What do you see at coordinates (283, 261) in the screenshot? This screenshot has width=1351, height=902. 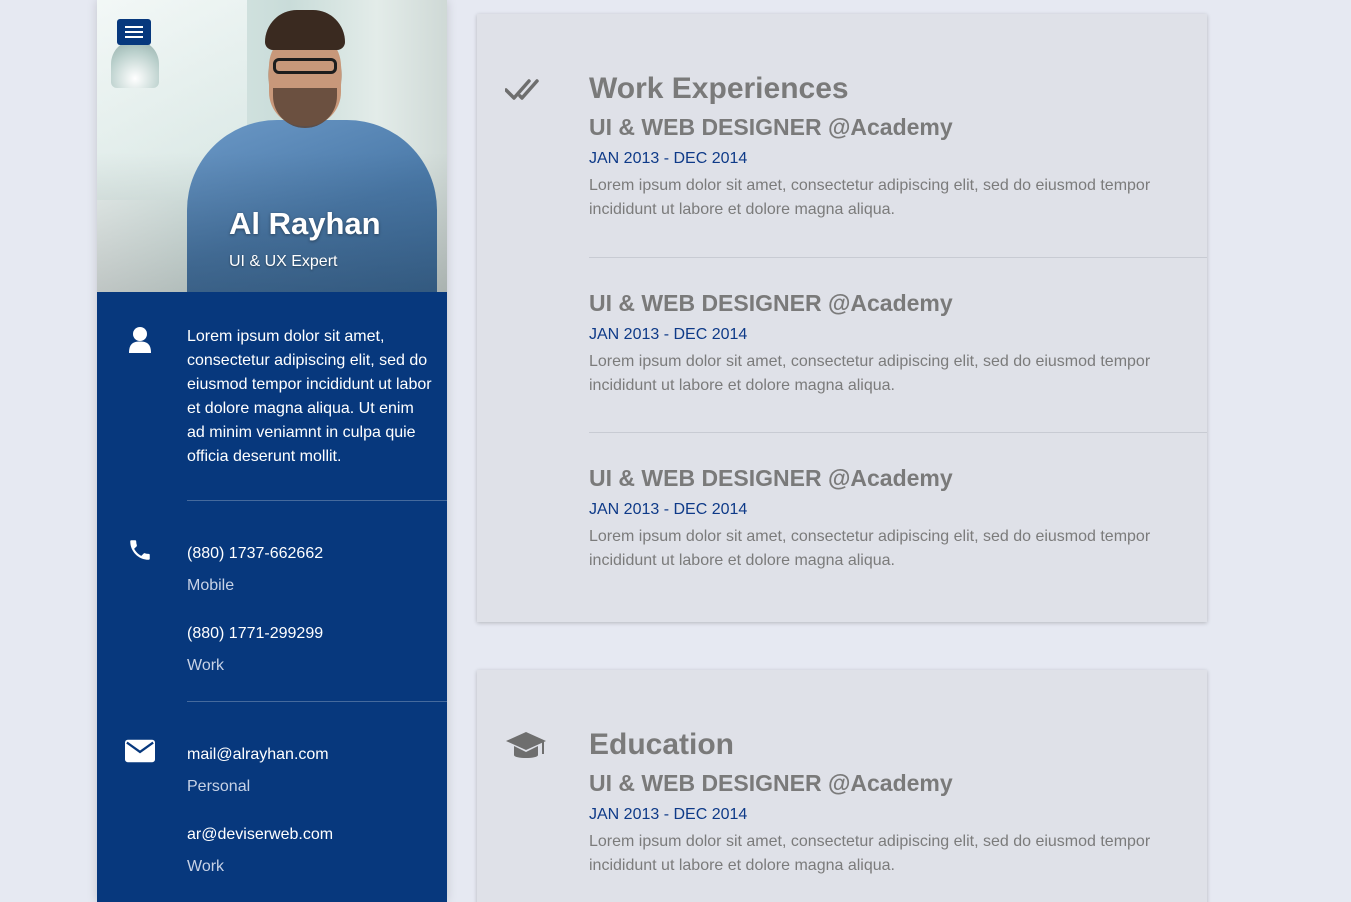 I see `profile-role: UI & UX Expert` at bounding box center [283, 261].